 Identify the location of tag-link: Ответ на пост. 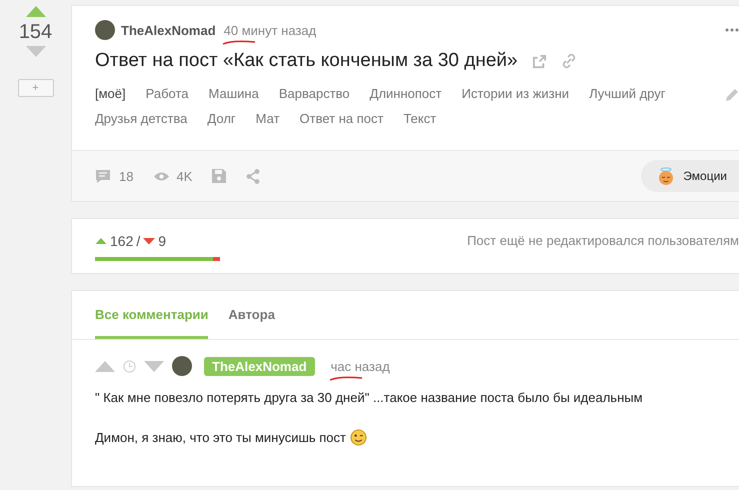
(342, 118).